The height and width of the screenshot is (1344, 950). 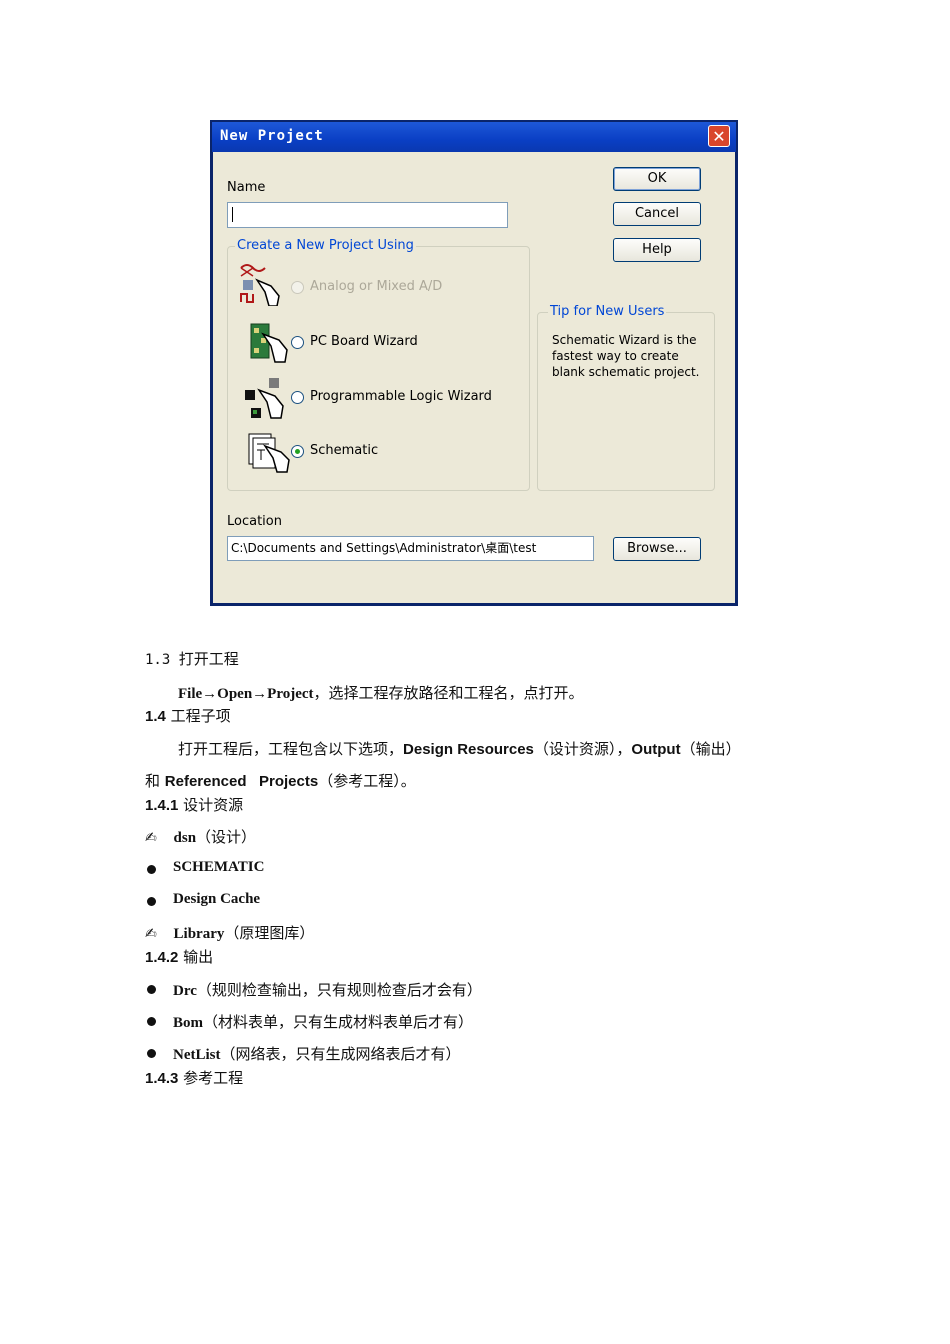 I want to click on paragraph-text: （设计资源），, so click(x=582, y=749).